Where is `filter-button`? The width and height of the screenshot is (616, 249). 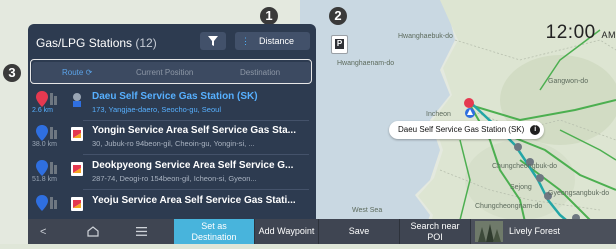
filter-button is located at coordinates (213, 41).